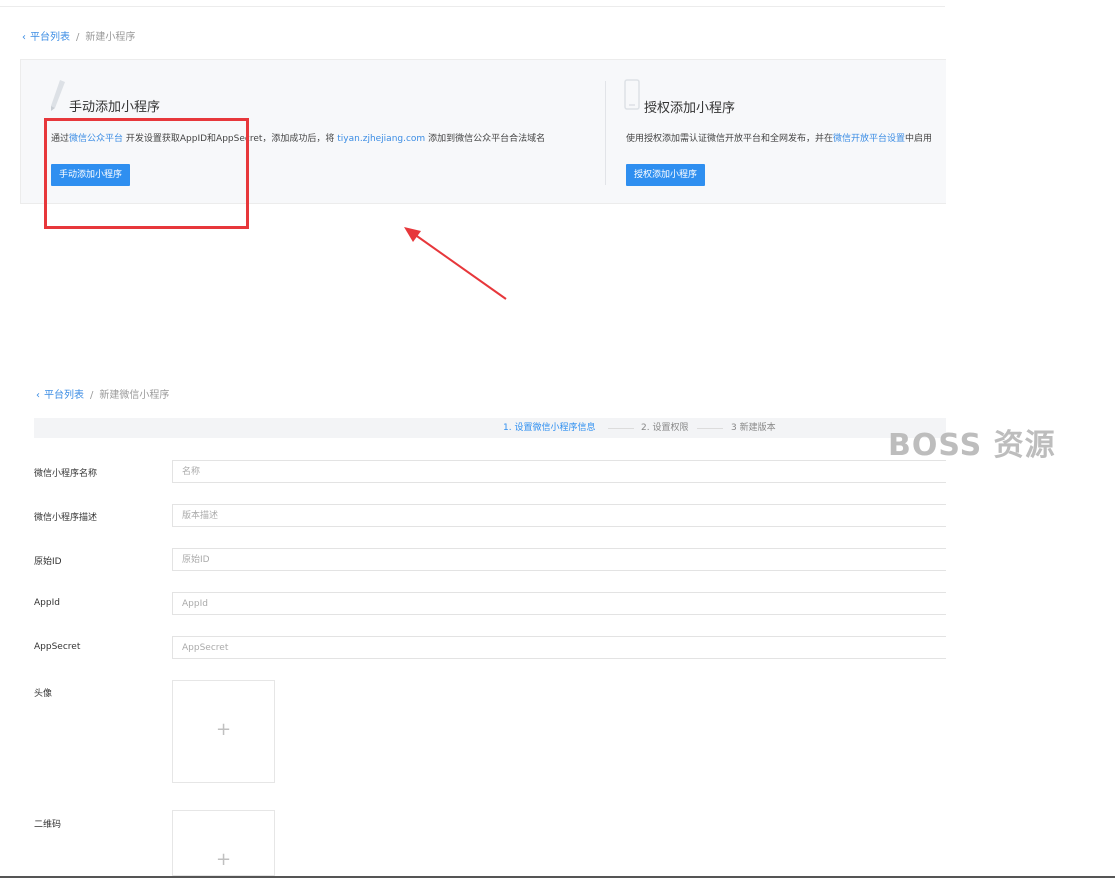  I want to click on domain-link: tiyan.zjhejiang.com, so click(381, 139).